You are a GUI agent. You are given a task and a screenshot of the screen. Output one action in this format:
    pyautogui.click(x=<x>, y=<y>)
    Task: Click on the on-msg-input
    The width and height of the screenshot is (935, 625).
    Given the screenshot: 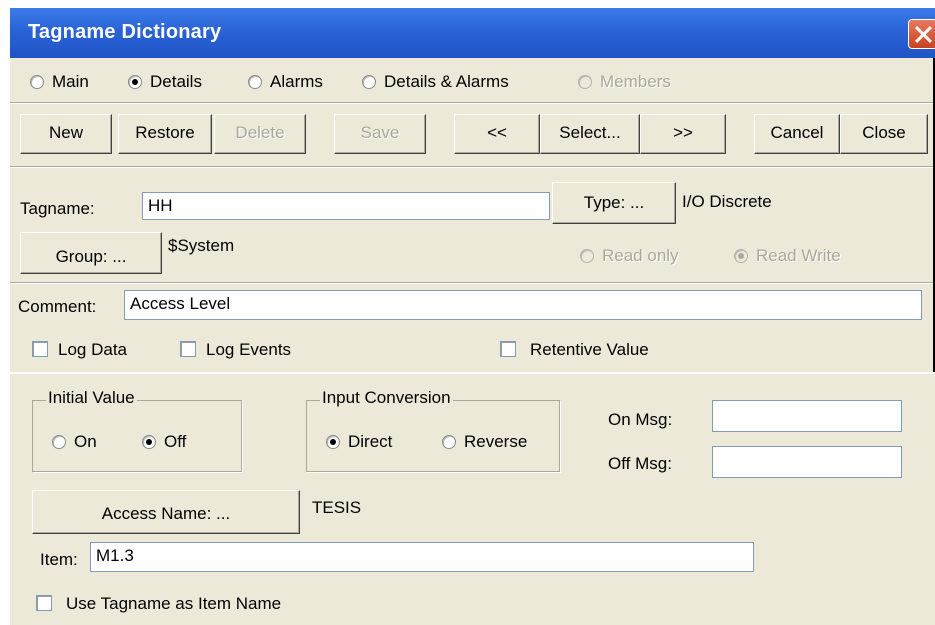 What is the action you would take?
    pyautogui.click(x=807, y=416)
    